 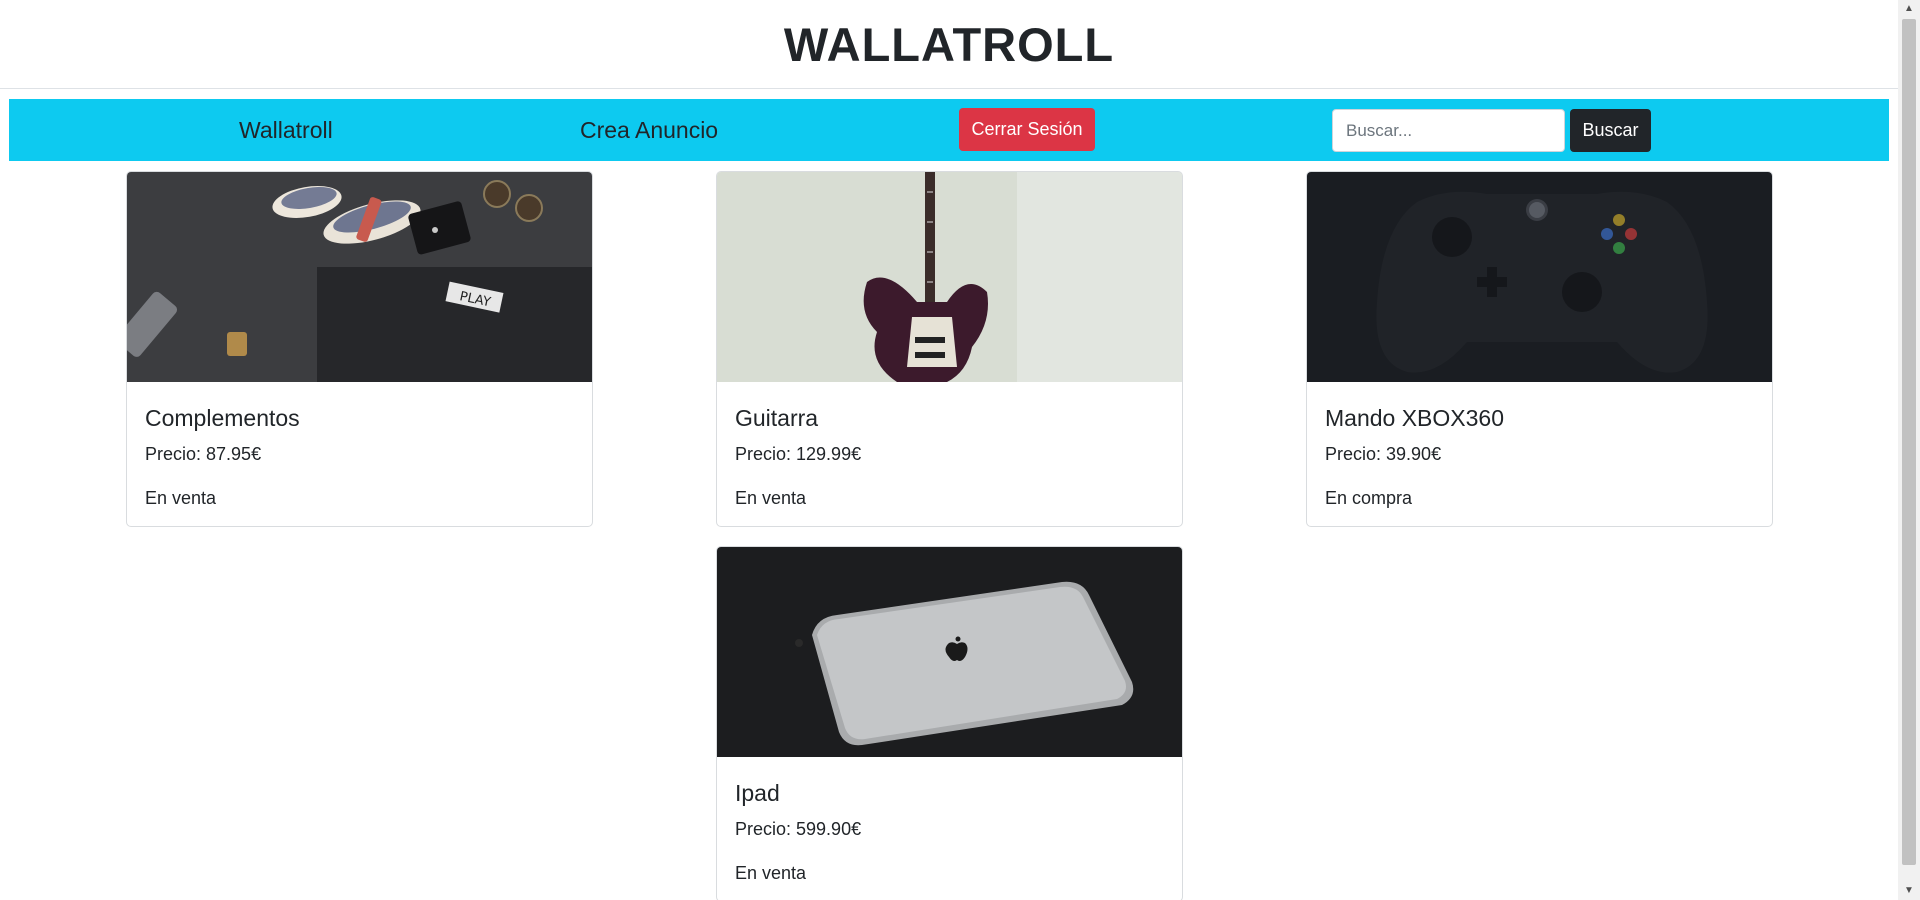 I want to click on product-card-mando-xbox360: Mando XBOX360 Precio: 39.90€ En compra, so click(x=1539, y=349).